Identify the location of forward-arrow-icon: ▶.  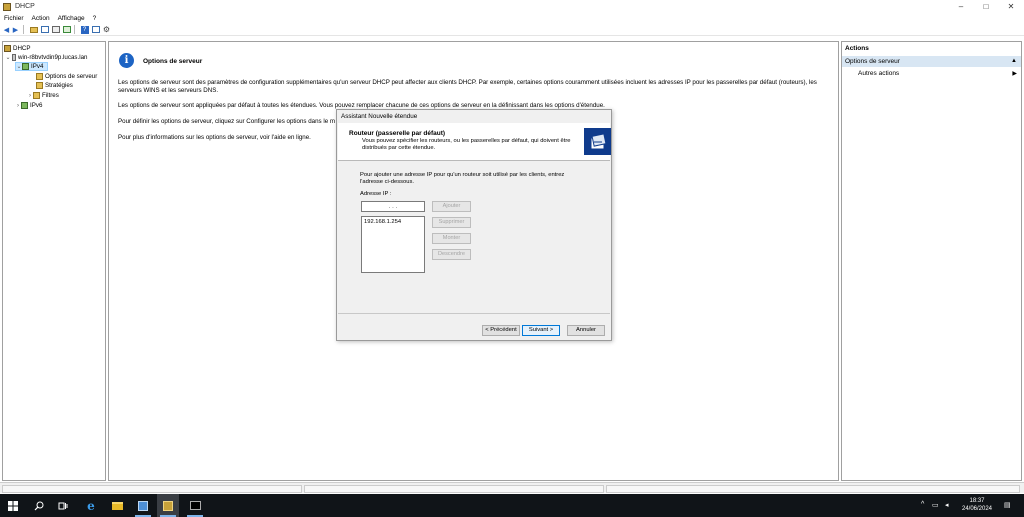
(15, 29).